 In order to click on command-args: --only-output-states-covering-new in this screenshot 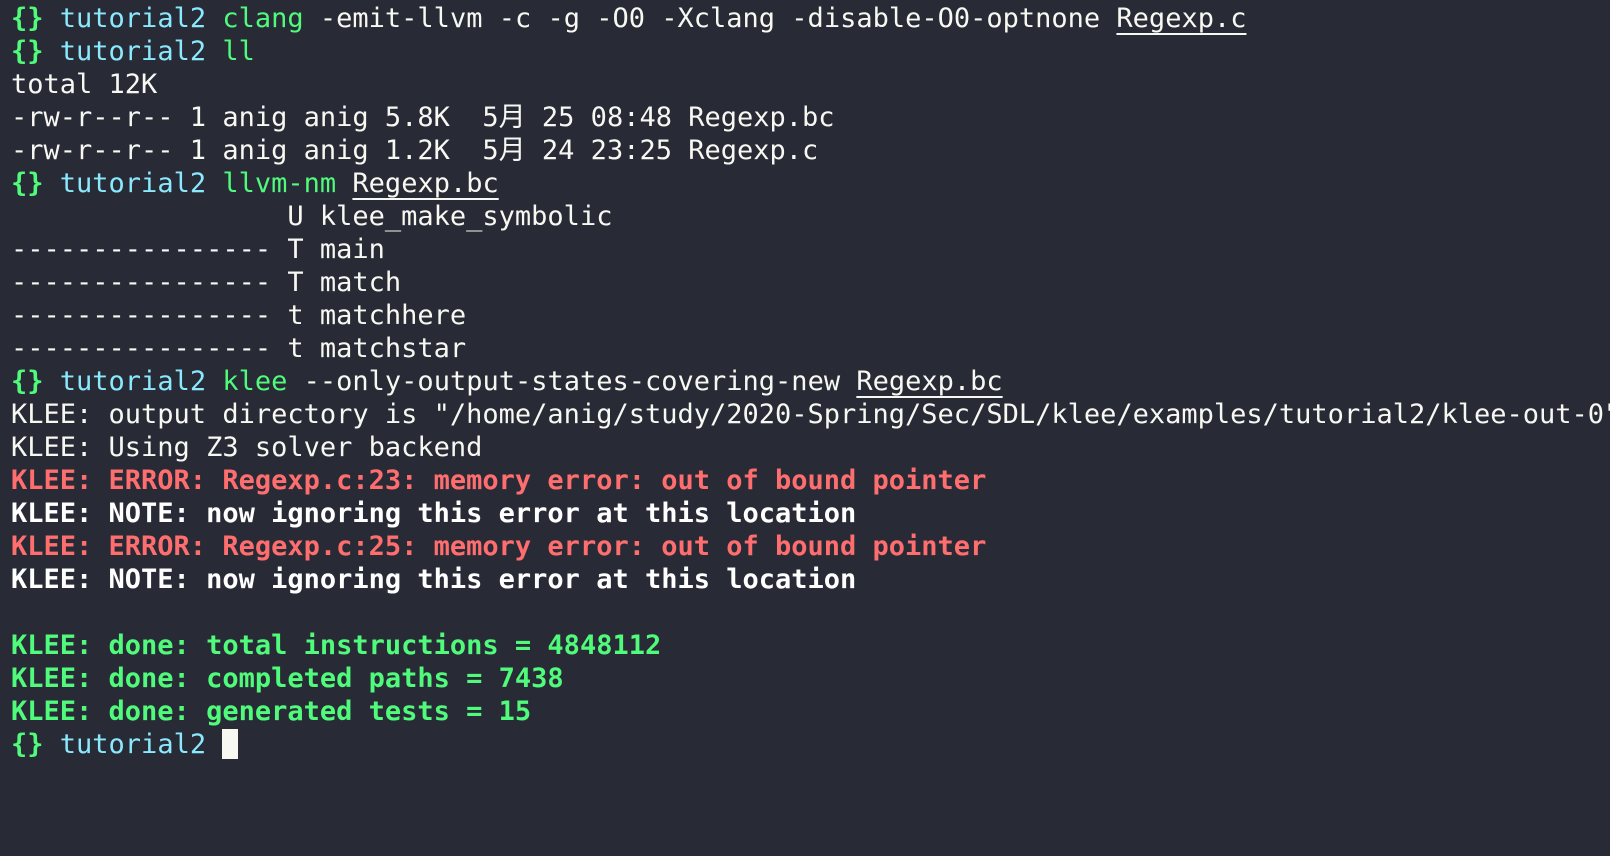, I will do `click(572, 381)`.